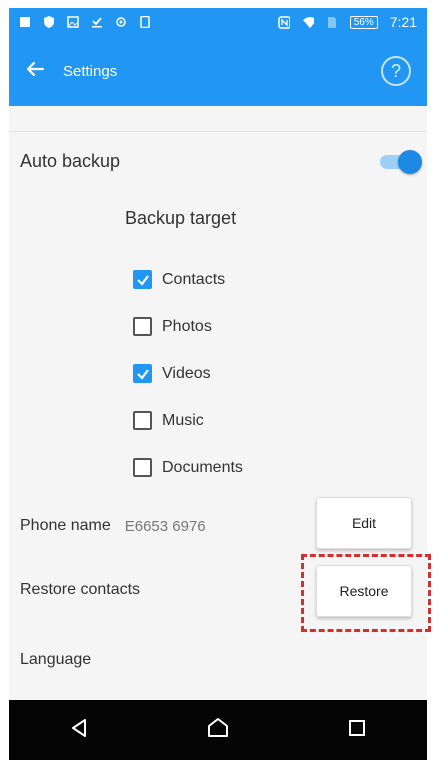  I want to click on checkbox-label: Photos, so click(187, 326).